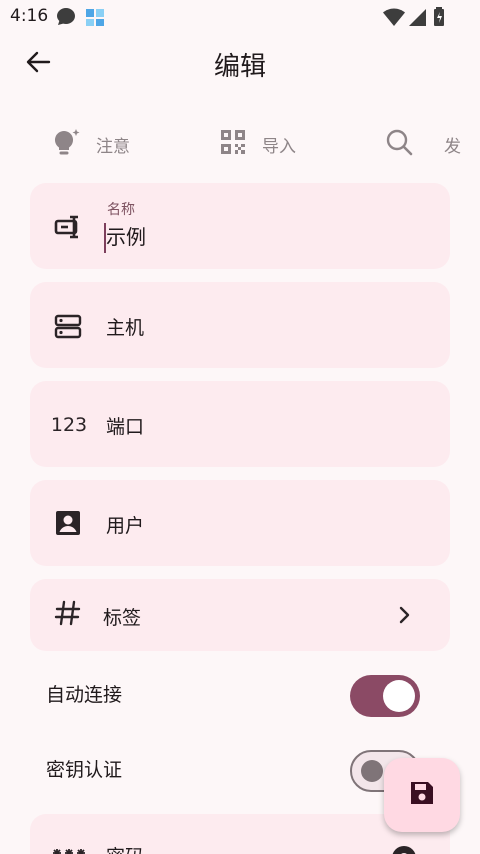  What do you see at coordinates (422, 144) in the screenshot?
I see `chip-discover: 发` at bounding box center [422, 144].